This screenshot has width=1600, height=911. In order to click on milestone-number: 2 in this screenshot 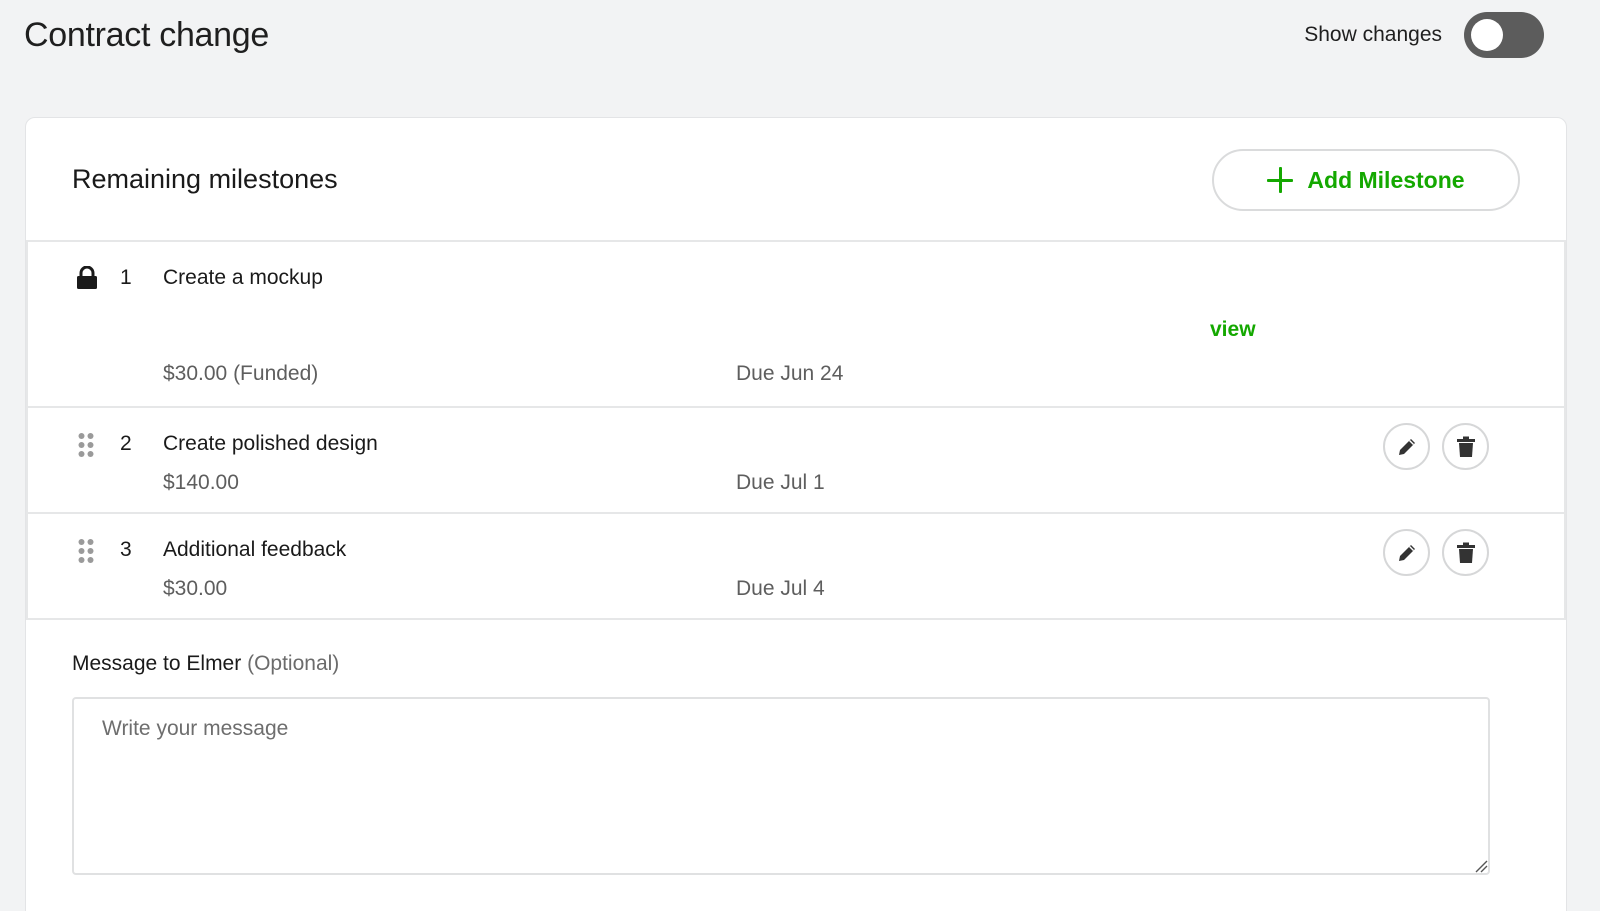, I will do `click(126, 443)`.